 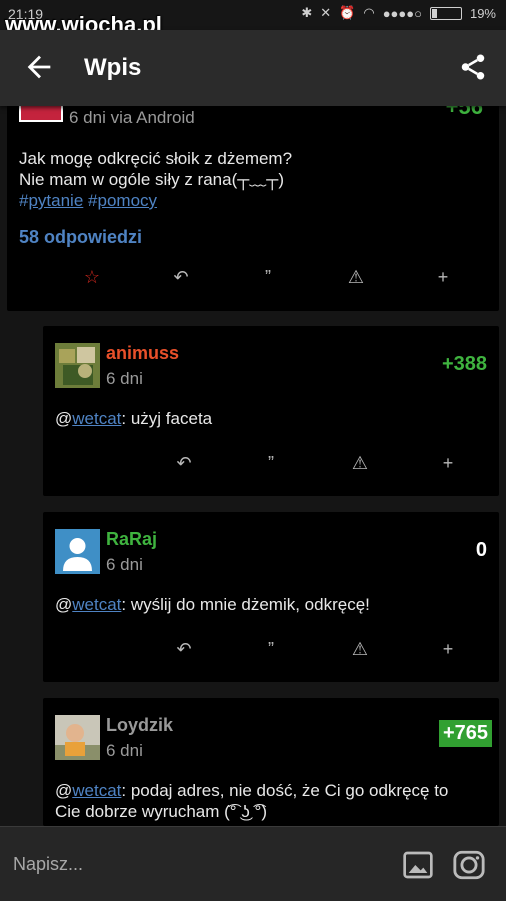 I want to click on post-actions: ☆ ↶ ” ⚠ +, so click(x=253, y=277).